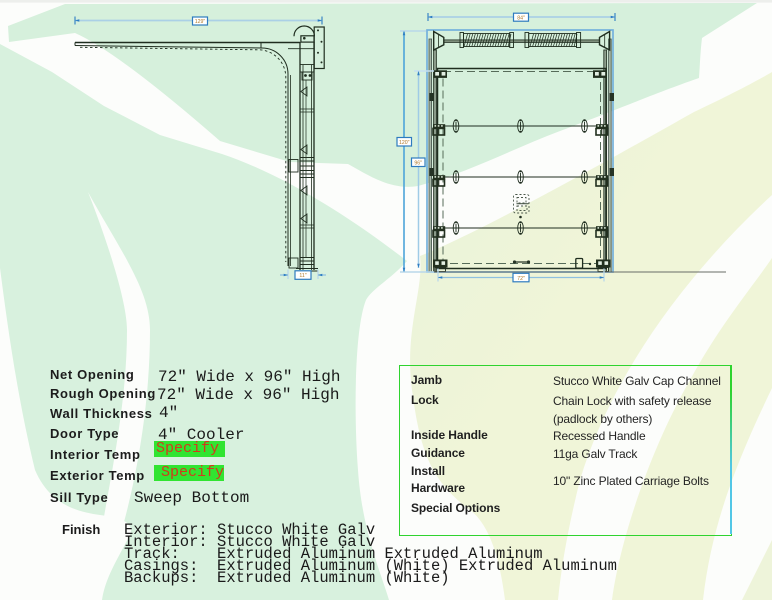  Describe the element at coordinates (521, 279) in the screenshot. I see `svg-text: 72"` at that location.